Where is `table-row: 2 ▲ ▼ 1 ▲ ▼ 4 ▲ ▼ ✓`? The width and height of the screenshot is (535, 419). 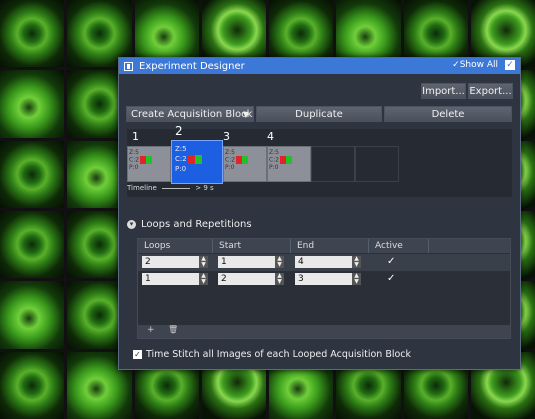 table-row: 2 ▲ ▼ 1 ▲ ▼ 4 ▲ ▼ ✓ is located at coordinates (324, 262).